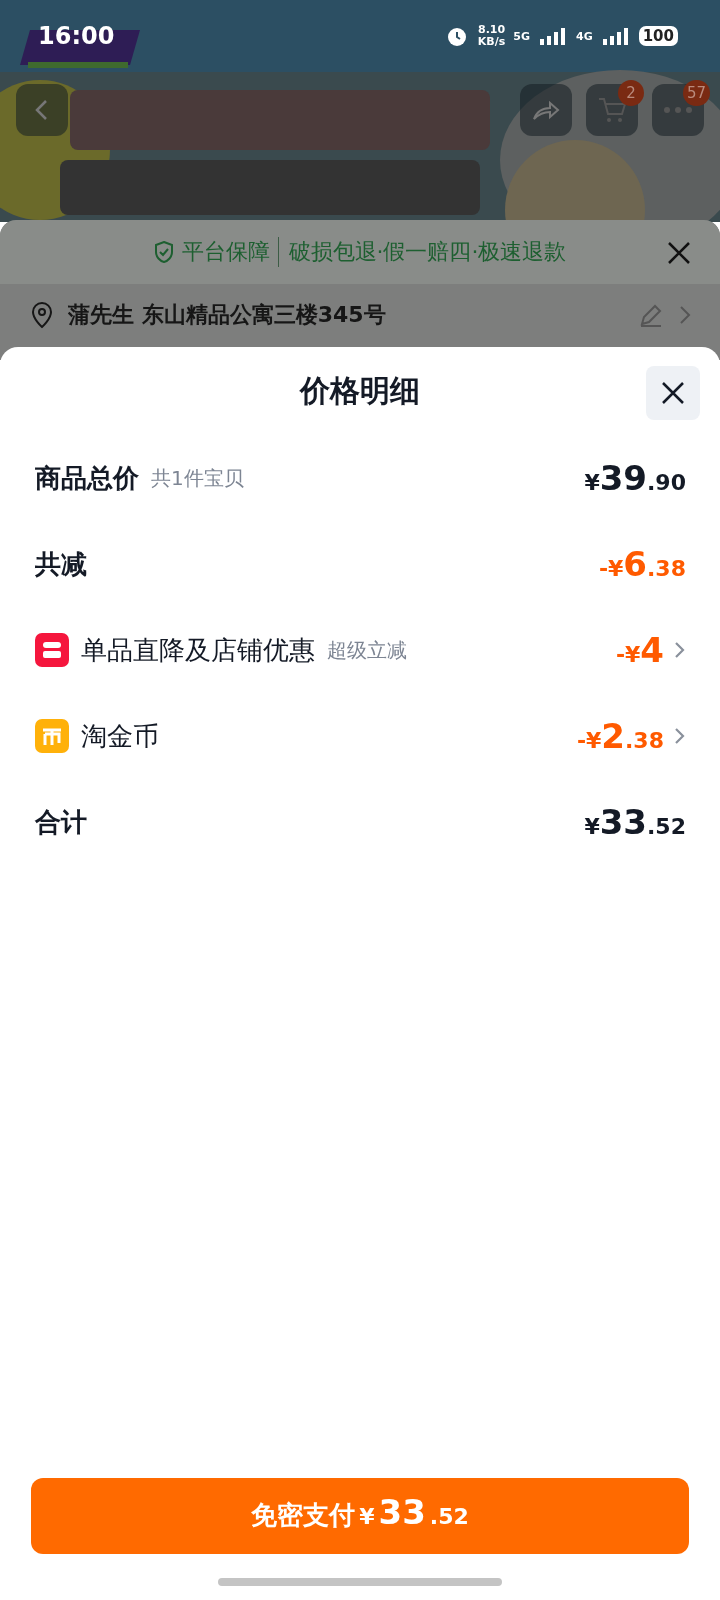 The image size is (720, 1600). Describe the element at coordinates (521, 36) in the screenshot. I see `network-label: 5G` at that location.